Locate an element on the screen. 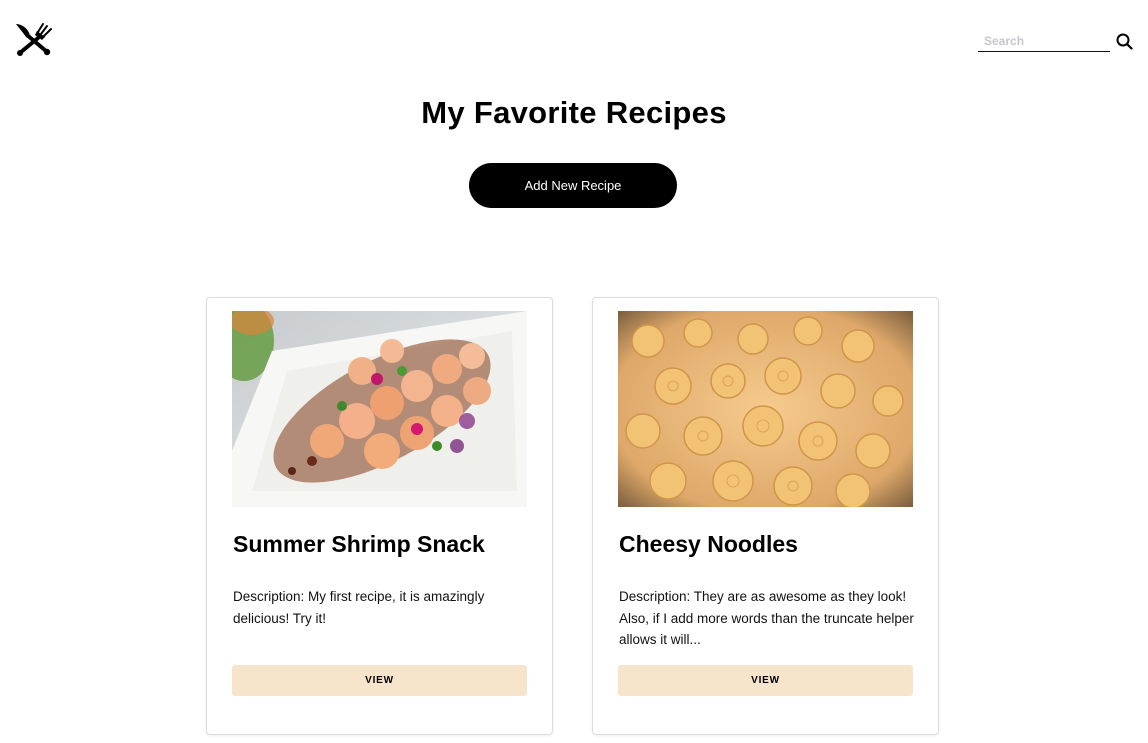 The width and height of the screenshot is (1148, 743). recipe-image-noodles is located at coordinates (765, 409).